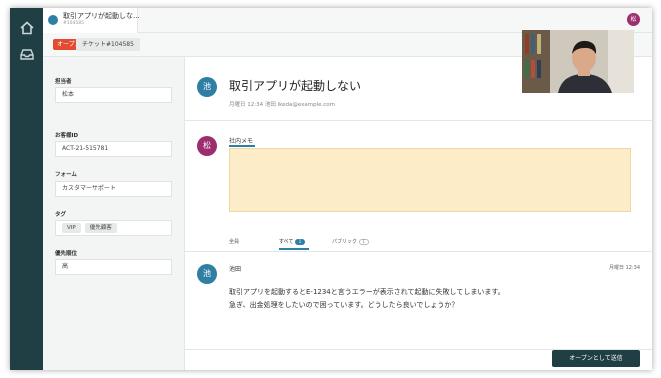  I want to click on submit-button: オープンとして送信, so click(596, 358).